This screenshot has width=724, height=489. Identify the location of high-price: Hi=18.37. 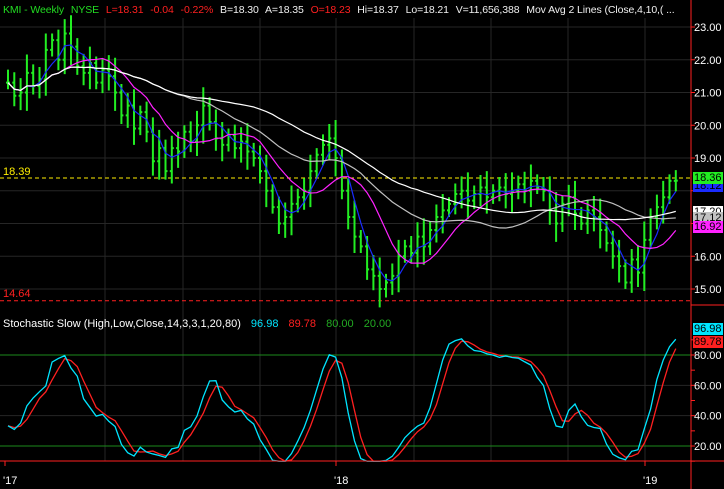
(378, 10).